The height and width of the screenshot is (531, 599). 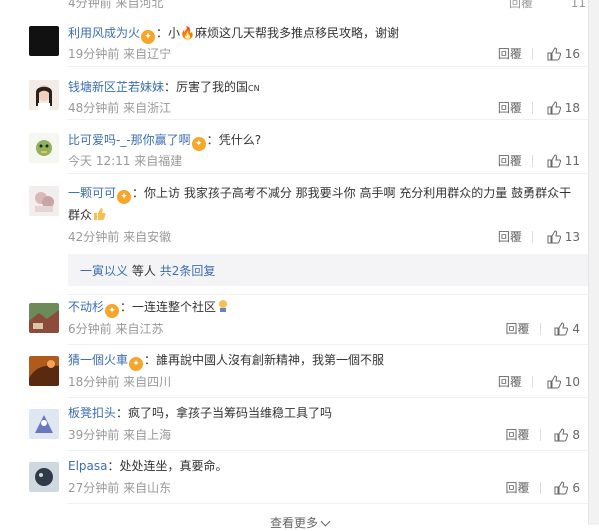 I want to click on comment-location: 来自四川, so click(x=147, y=382).